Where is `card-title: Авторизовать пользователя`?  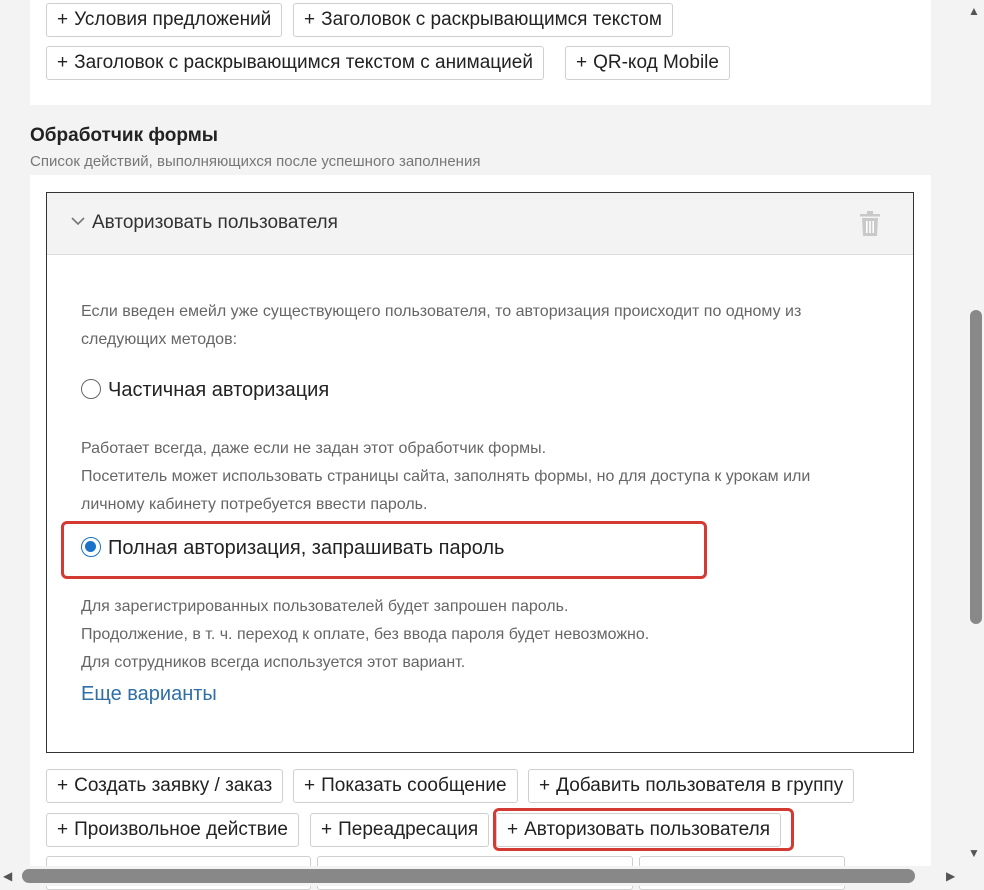
card-title: Авторизовать пользователя is located at coordinates (215, 222).